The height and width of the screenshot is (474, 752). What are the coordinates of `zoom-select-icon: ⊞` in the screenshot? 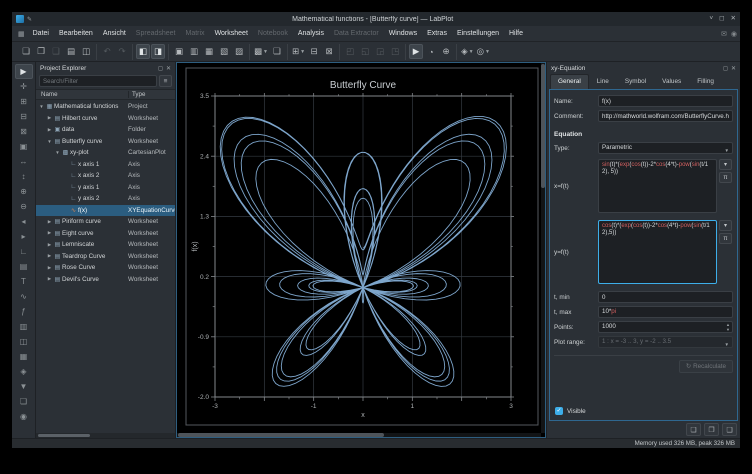 It's located at (24, 101).